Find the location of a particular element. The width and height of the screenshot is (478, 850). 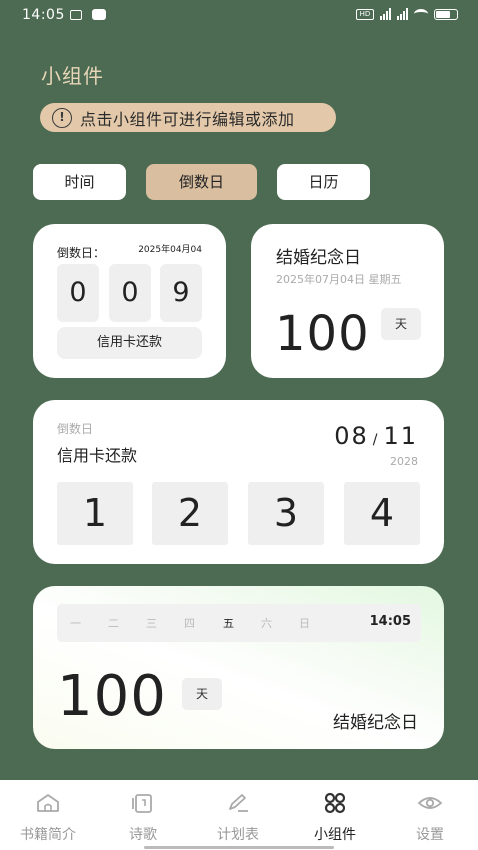

battery-icon is located at coordinates (446, 14).